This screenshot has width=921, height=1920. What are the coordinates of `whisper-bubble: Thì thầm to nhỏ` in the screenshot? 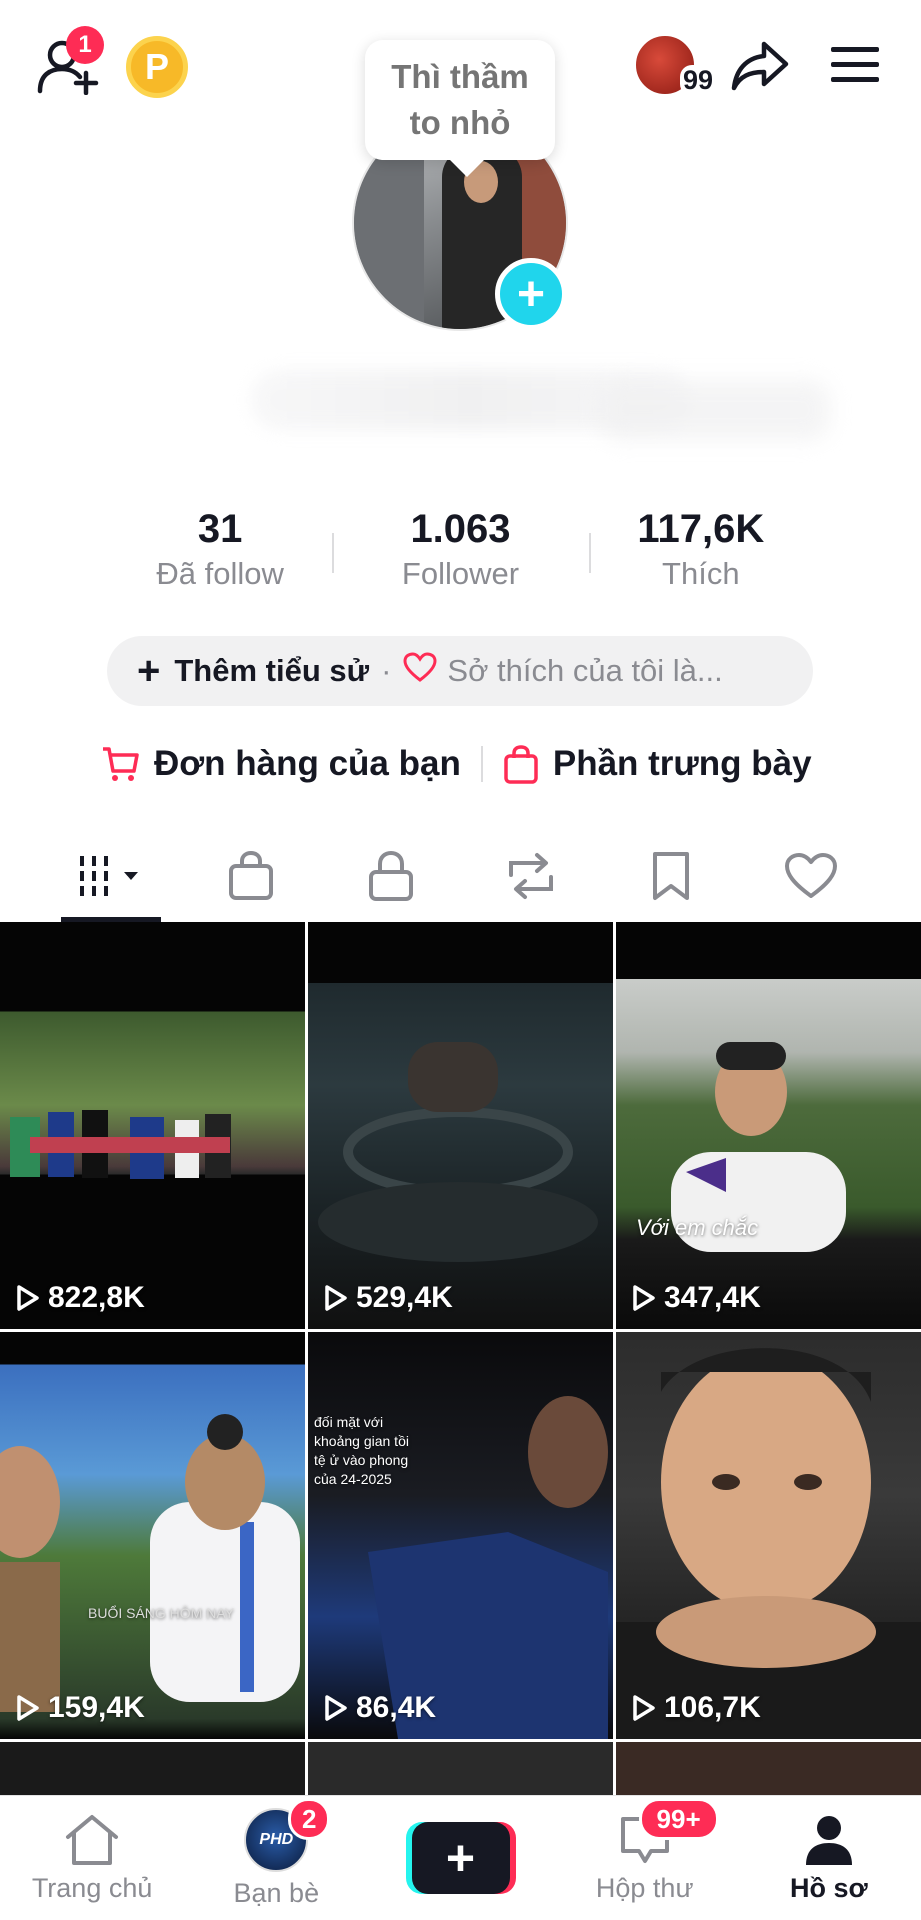 It's located at (460, 100).